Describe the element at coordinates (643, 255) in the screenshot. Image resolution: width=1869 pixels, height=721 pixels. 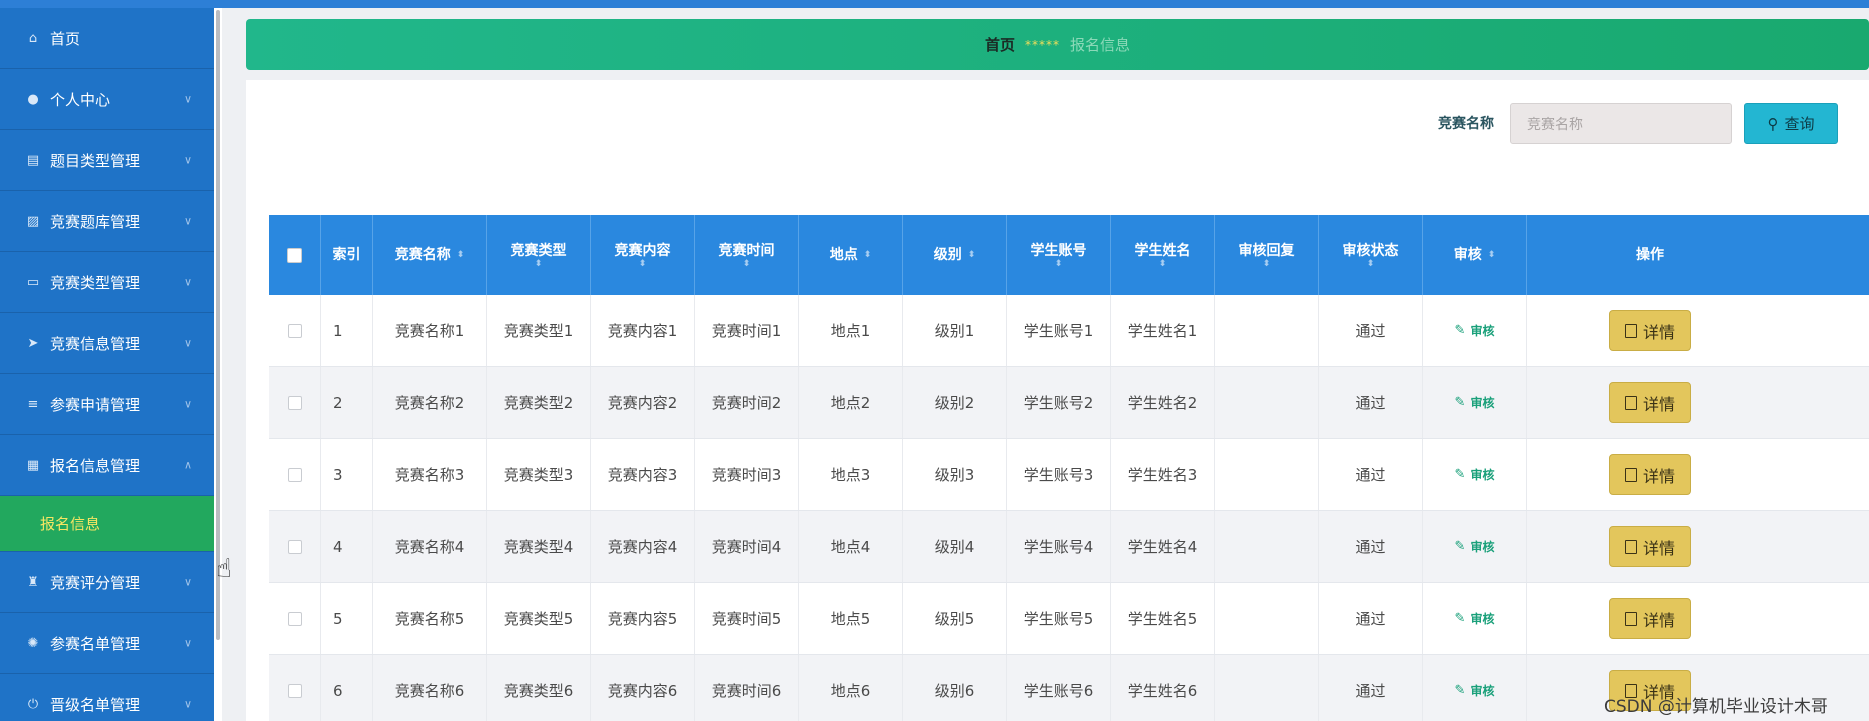
I see `column-header-content: 竞赛内容 ⬍` at that location.